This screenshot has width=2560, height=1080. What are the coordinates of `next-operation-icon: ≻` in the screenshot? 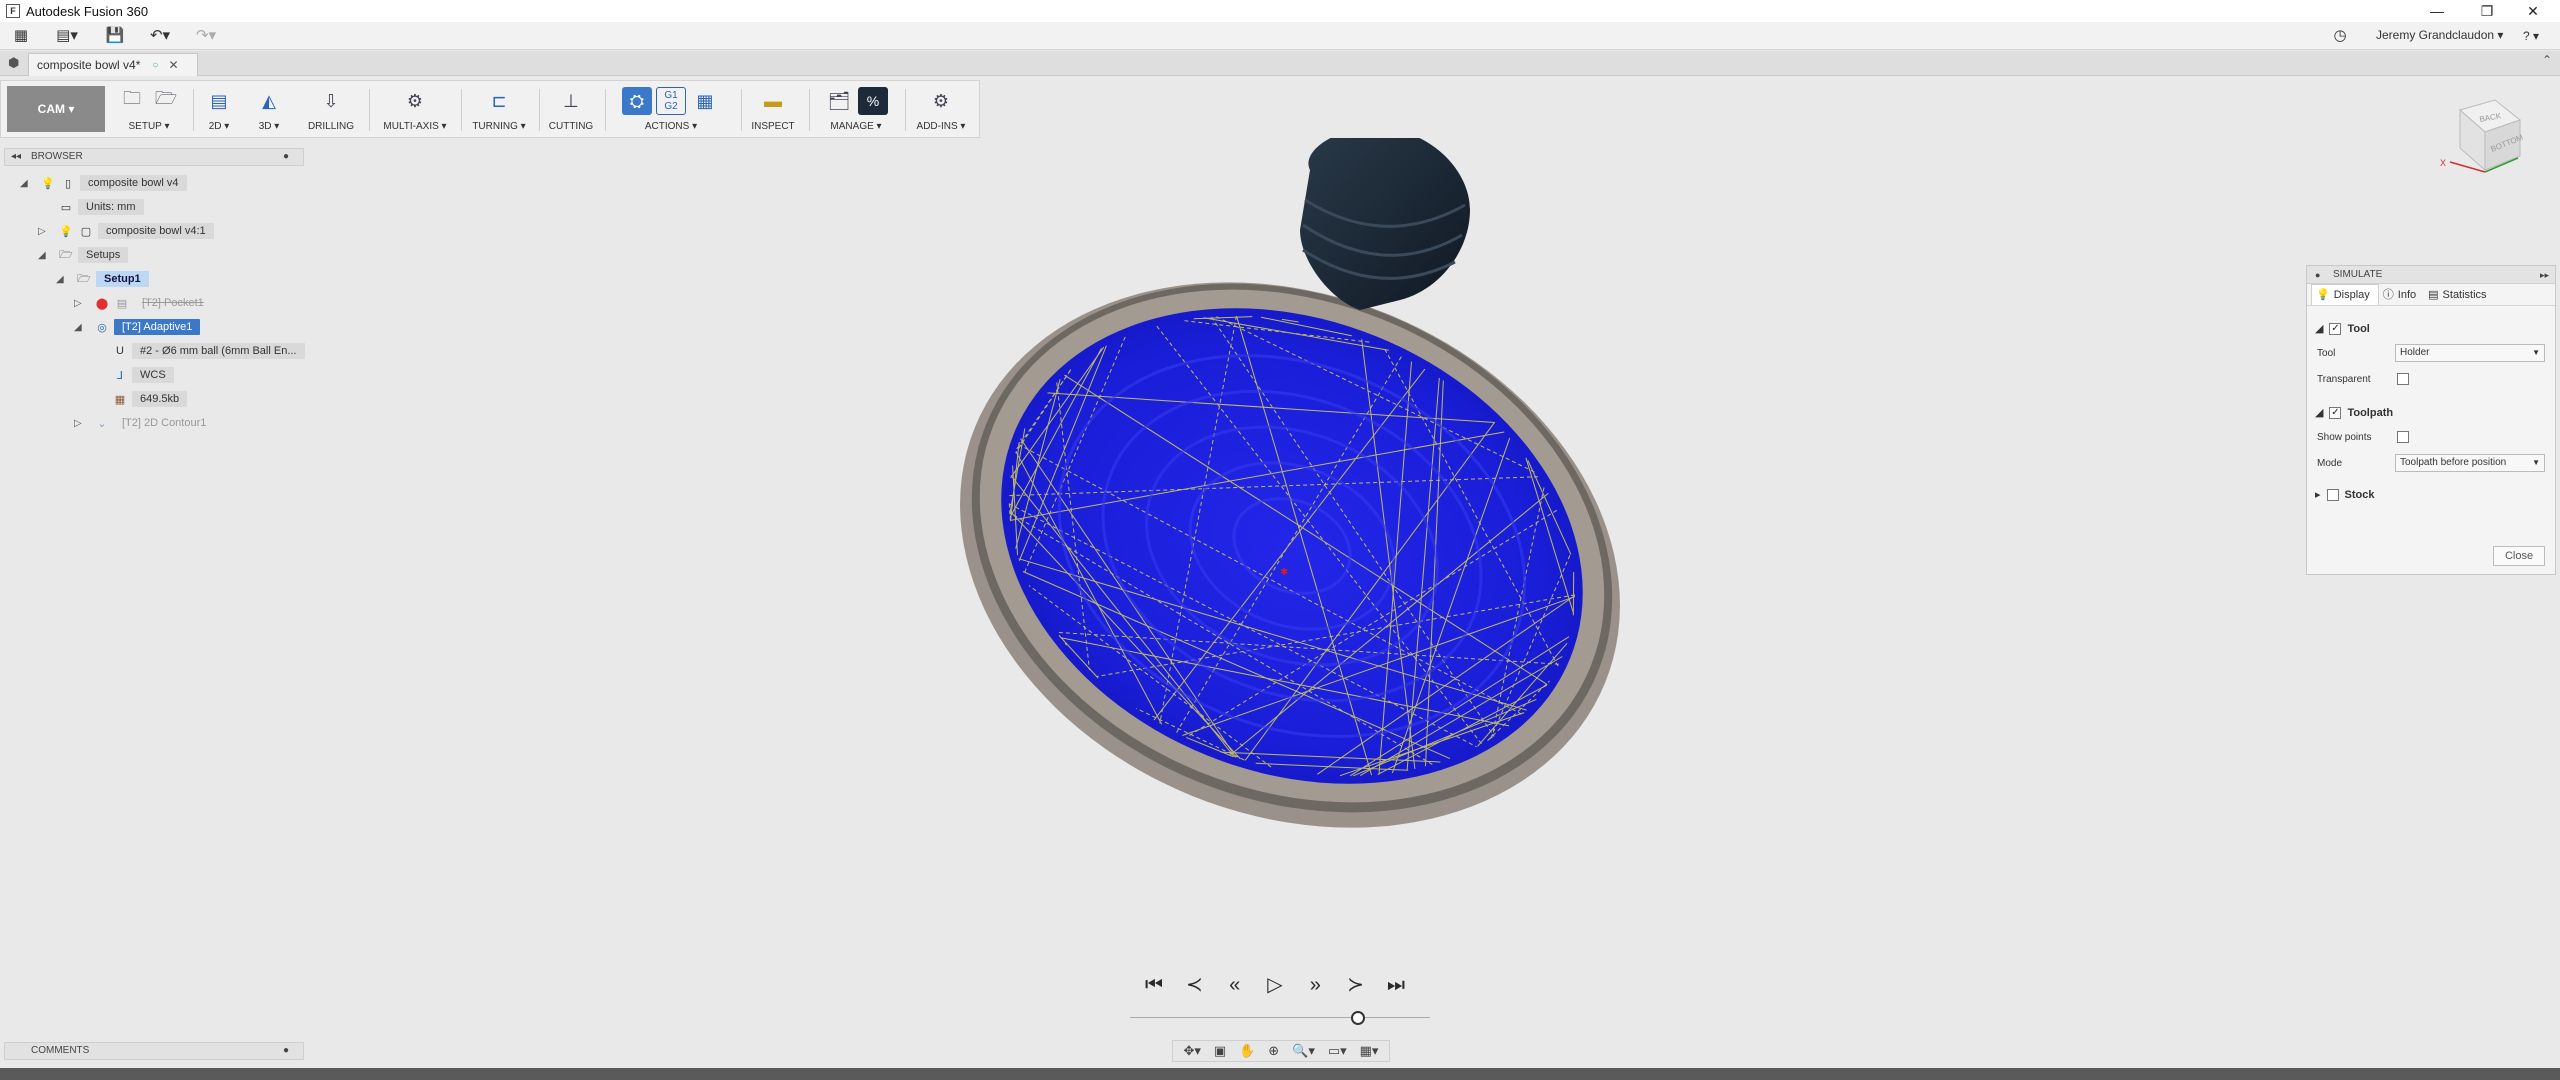 It's located at (1356, 985).